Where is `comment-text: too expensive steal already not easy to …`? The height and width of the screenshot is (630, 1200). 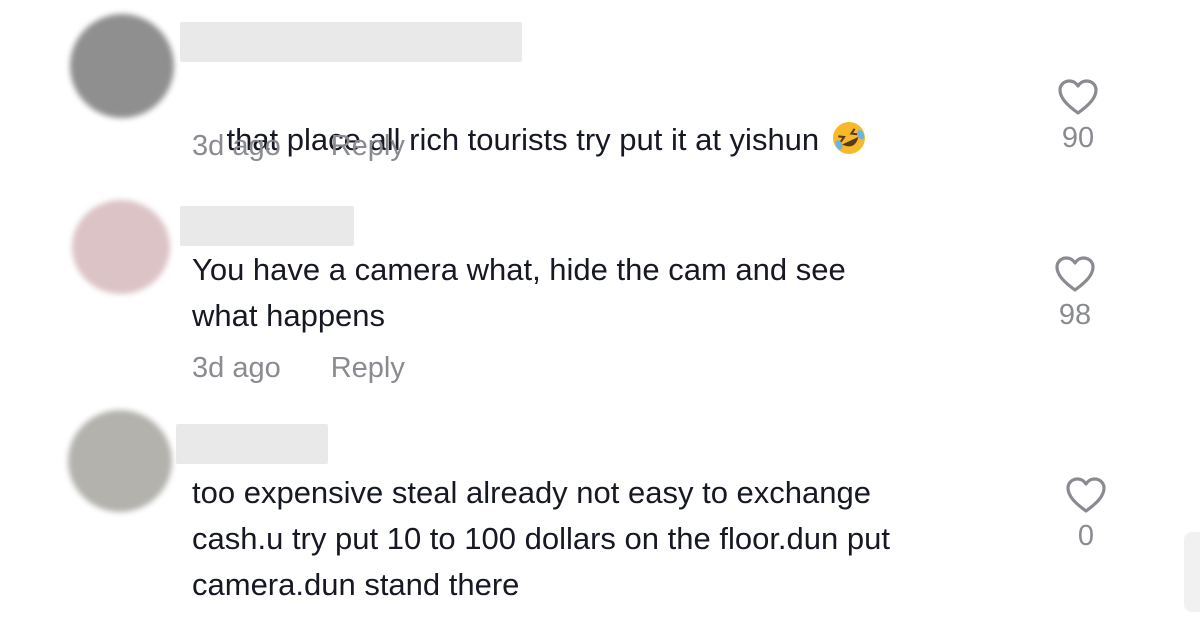
comment-text: too expensive steal already not easy to … is located at coordinates (541, 538).